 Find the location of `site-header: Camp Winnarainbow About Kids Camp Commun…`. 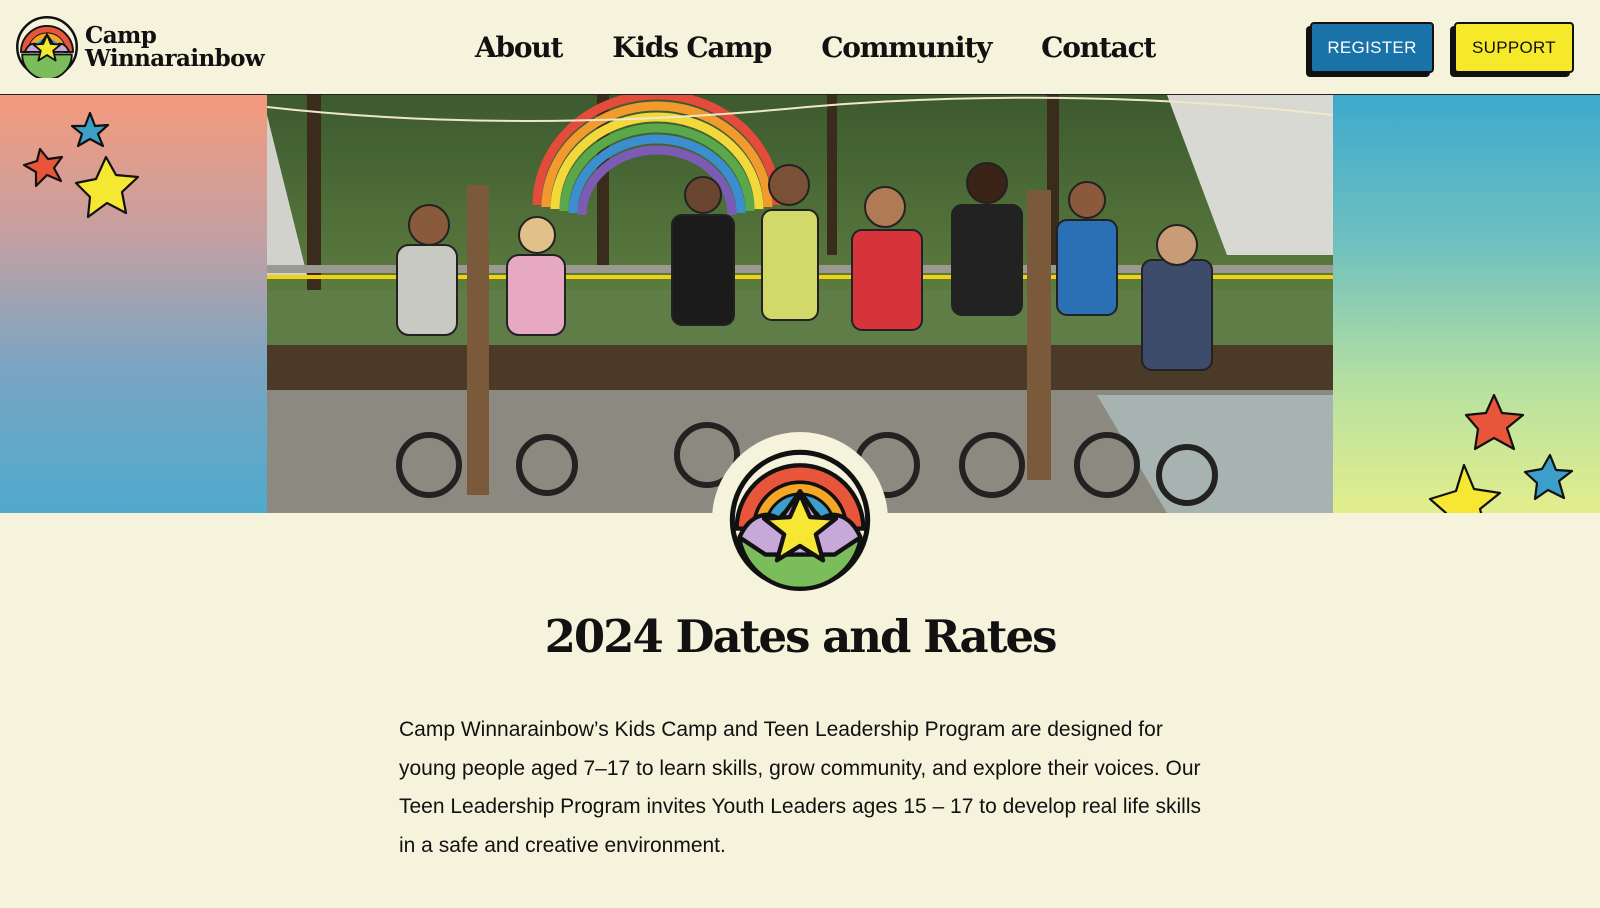

site-header: Camp Winnarainbow About Kids Camp Commun… is located at coordinates (800, 47).